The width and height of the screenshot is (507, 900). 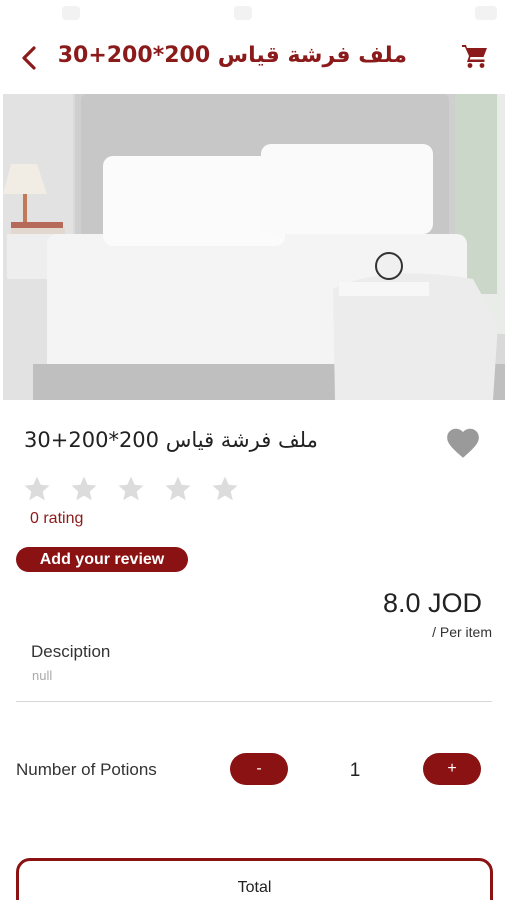 I want to click on increase-quantity-button: +, so click(x=452, y=769).